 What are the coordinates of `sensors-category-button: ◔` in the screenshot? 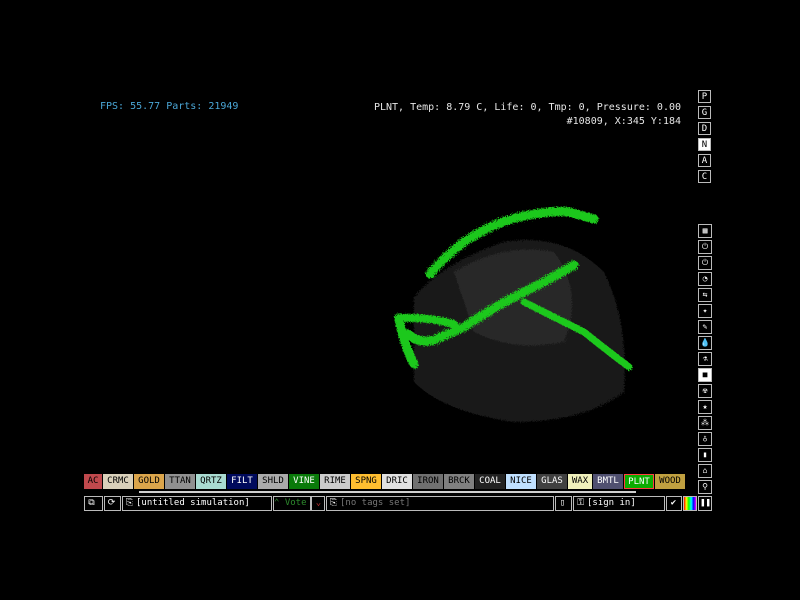 It's located at (705, 279).